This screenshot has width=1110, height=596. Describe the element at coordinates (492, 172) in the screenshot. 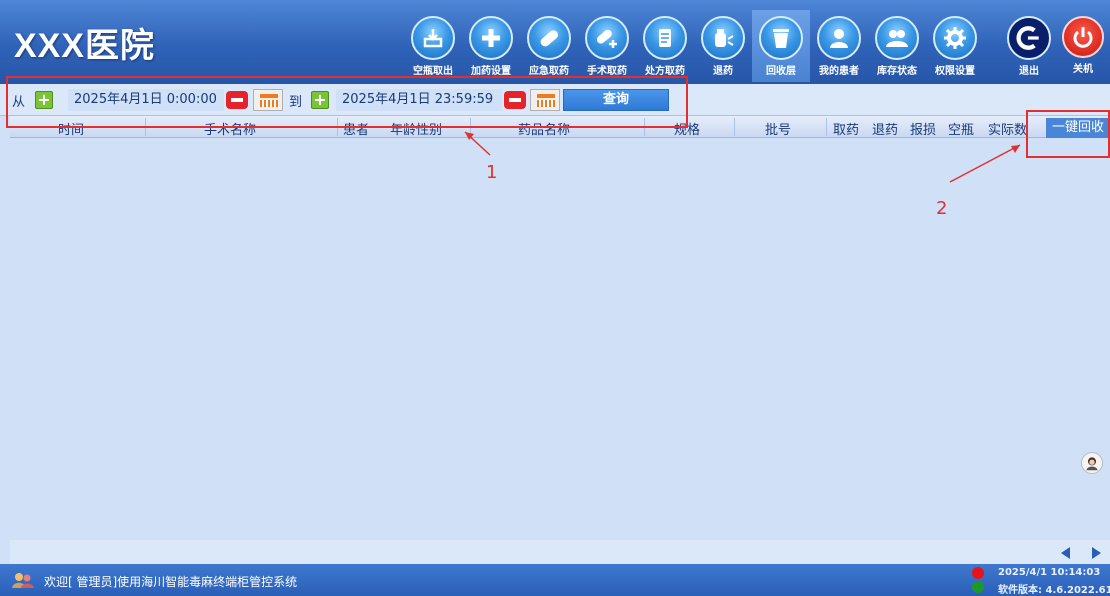

I see `annotation-label-1: 1` at that location.